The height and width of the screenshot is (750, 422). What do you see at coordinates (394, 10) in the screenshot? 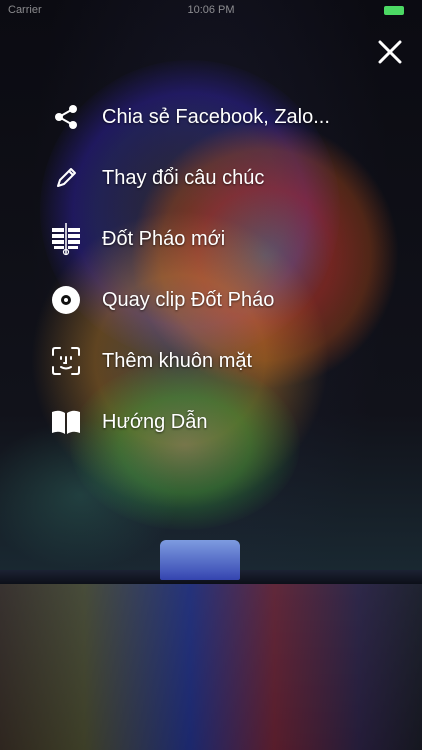
I see `battery-icon` at bounding box center [394, 10].